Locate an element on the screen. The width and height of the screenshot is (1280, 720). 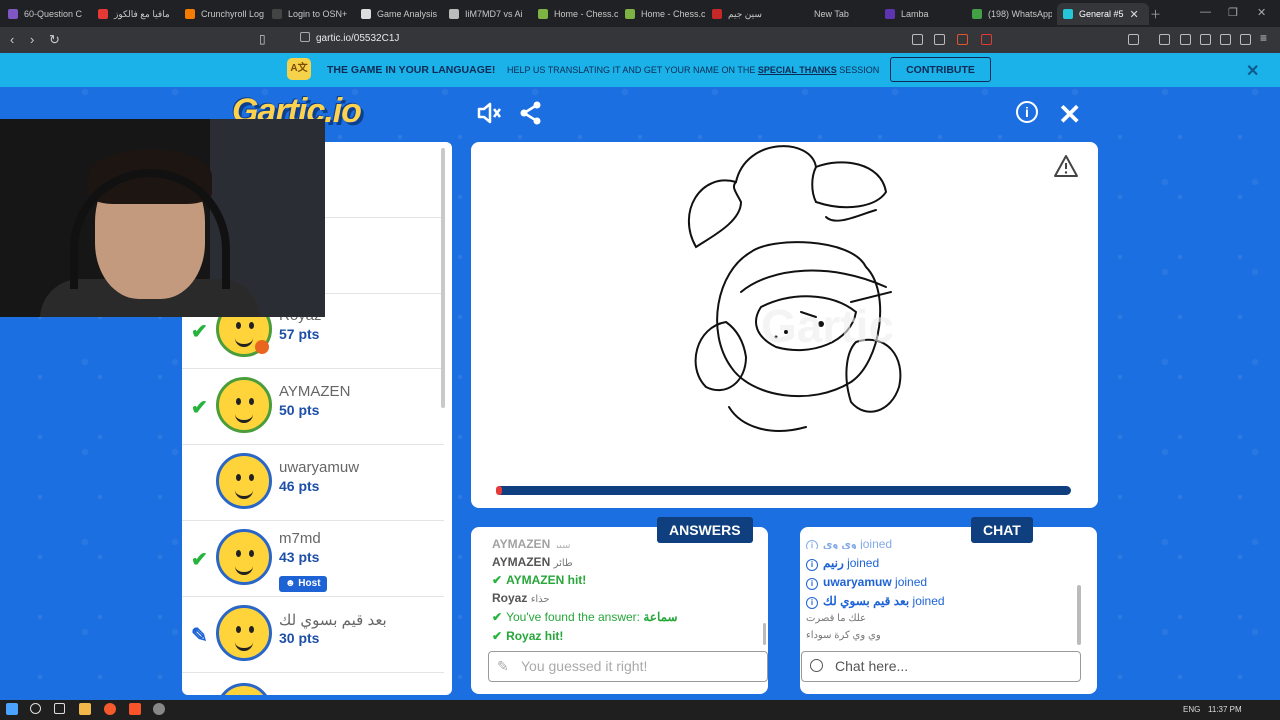
brave-icon is located at coordinates (135, 709).